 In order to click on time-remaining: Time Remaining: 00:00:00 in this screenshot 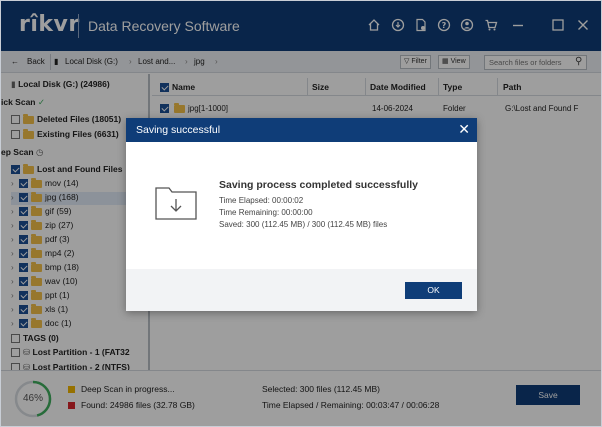, I will do `click(266, 212)`.